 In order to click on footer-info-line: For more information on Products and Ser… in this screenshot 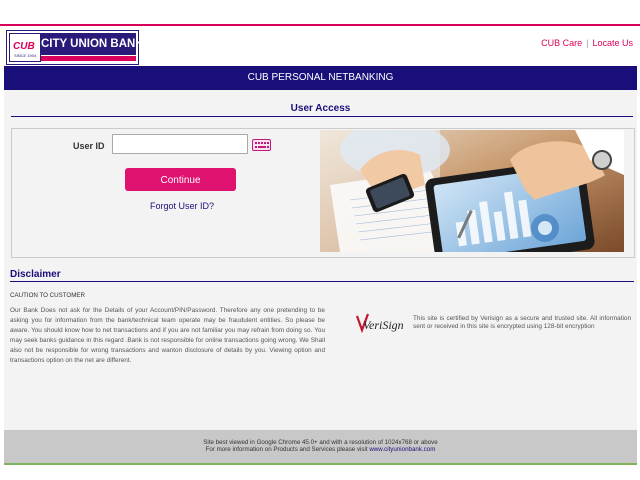, I will do `click(320, 449)`.